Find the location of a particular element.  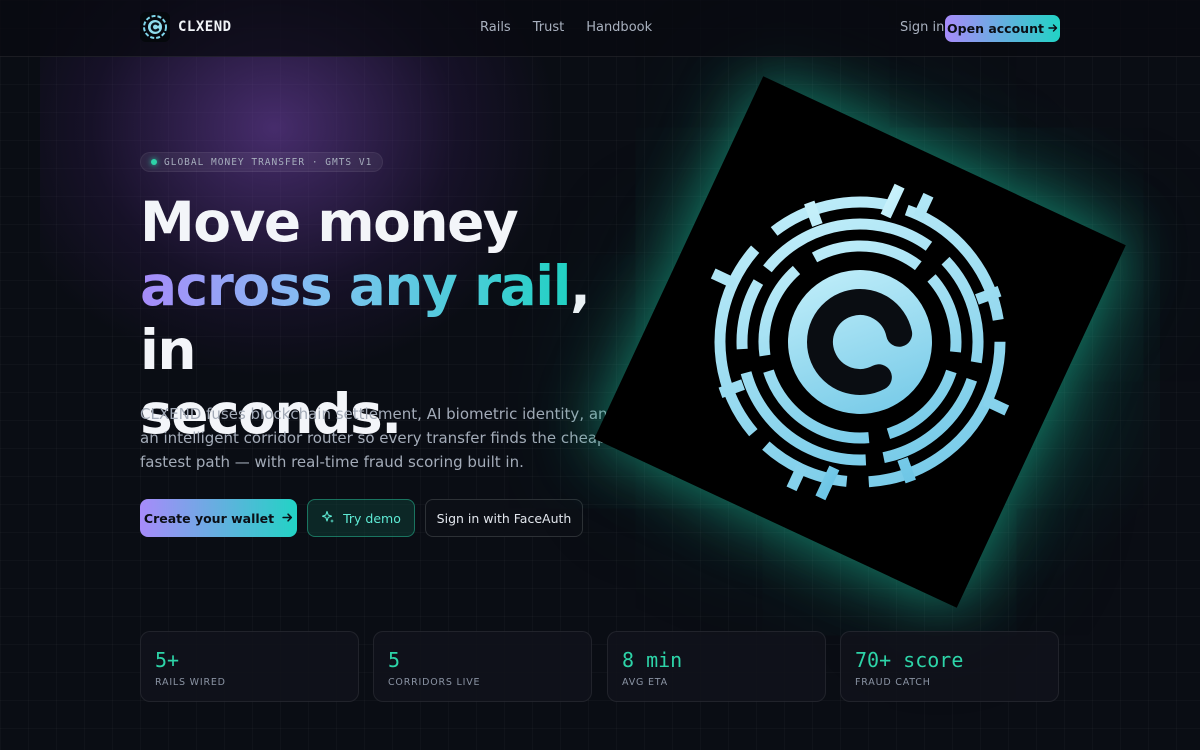

nav-link-rails: Rails is located at coordinates (495, 27).